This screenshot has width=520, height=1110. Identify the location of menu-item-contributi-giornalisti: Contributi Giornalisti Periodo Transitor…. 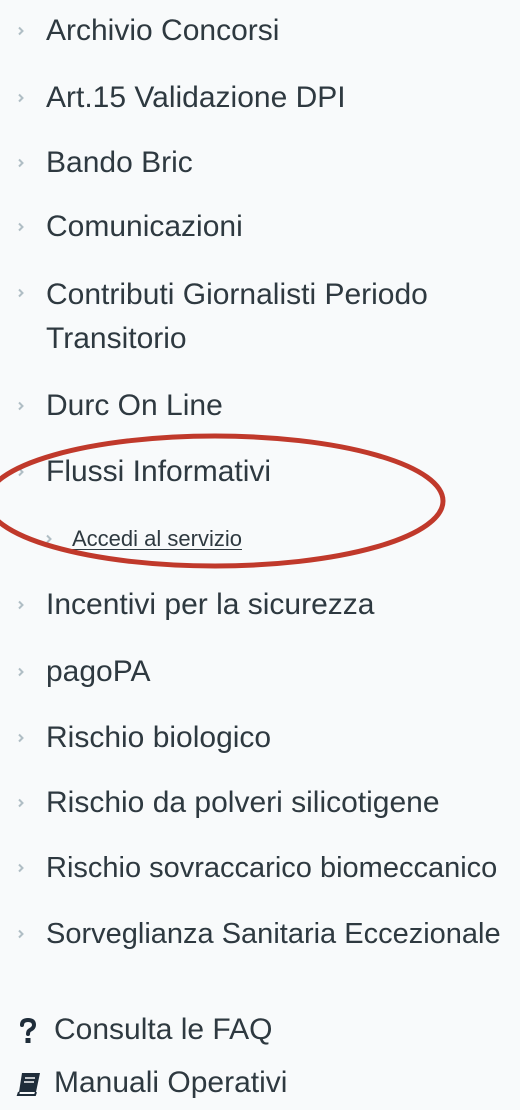
(260, 316).